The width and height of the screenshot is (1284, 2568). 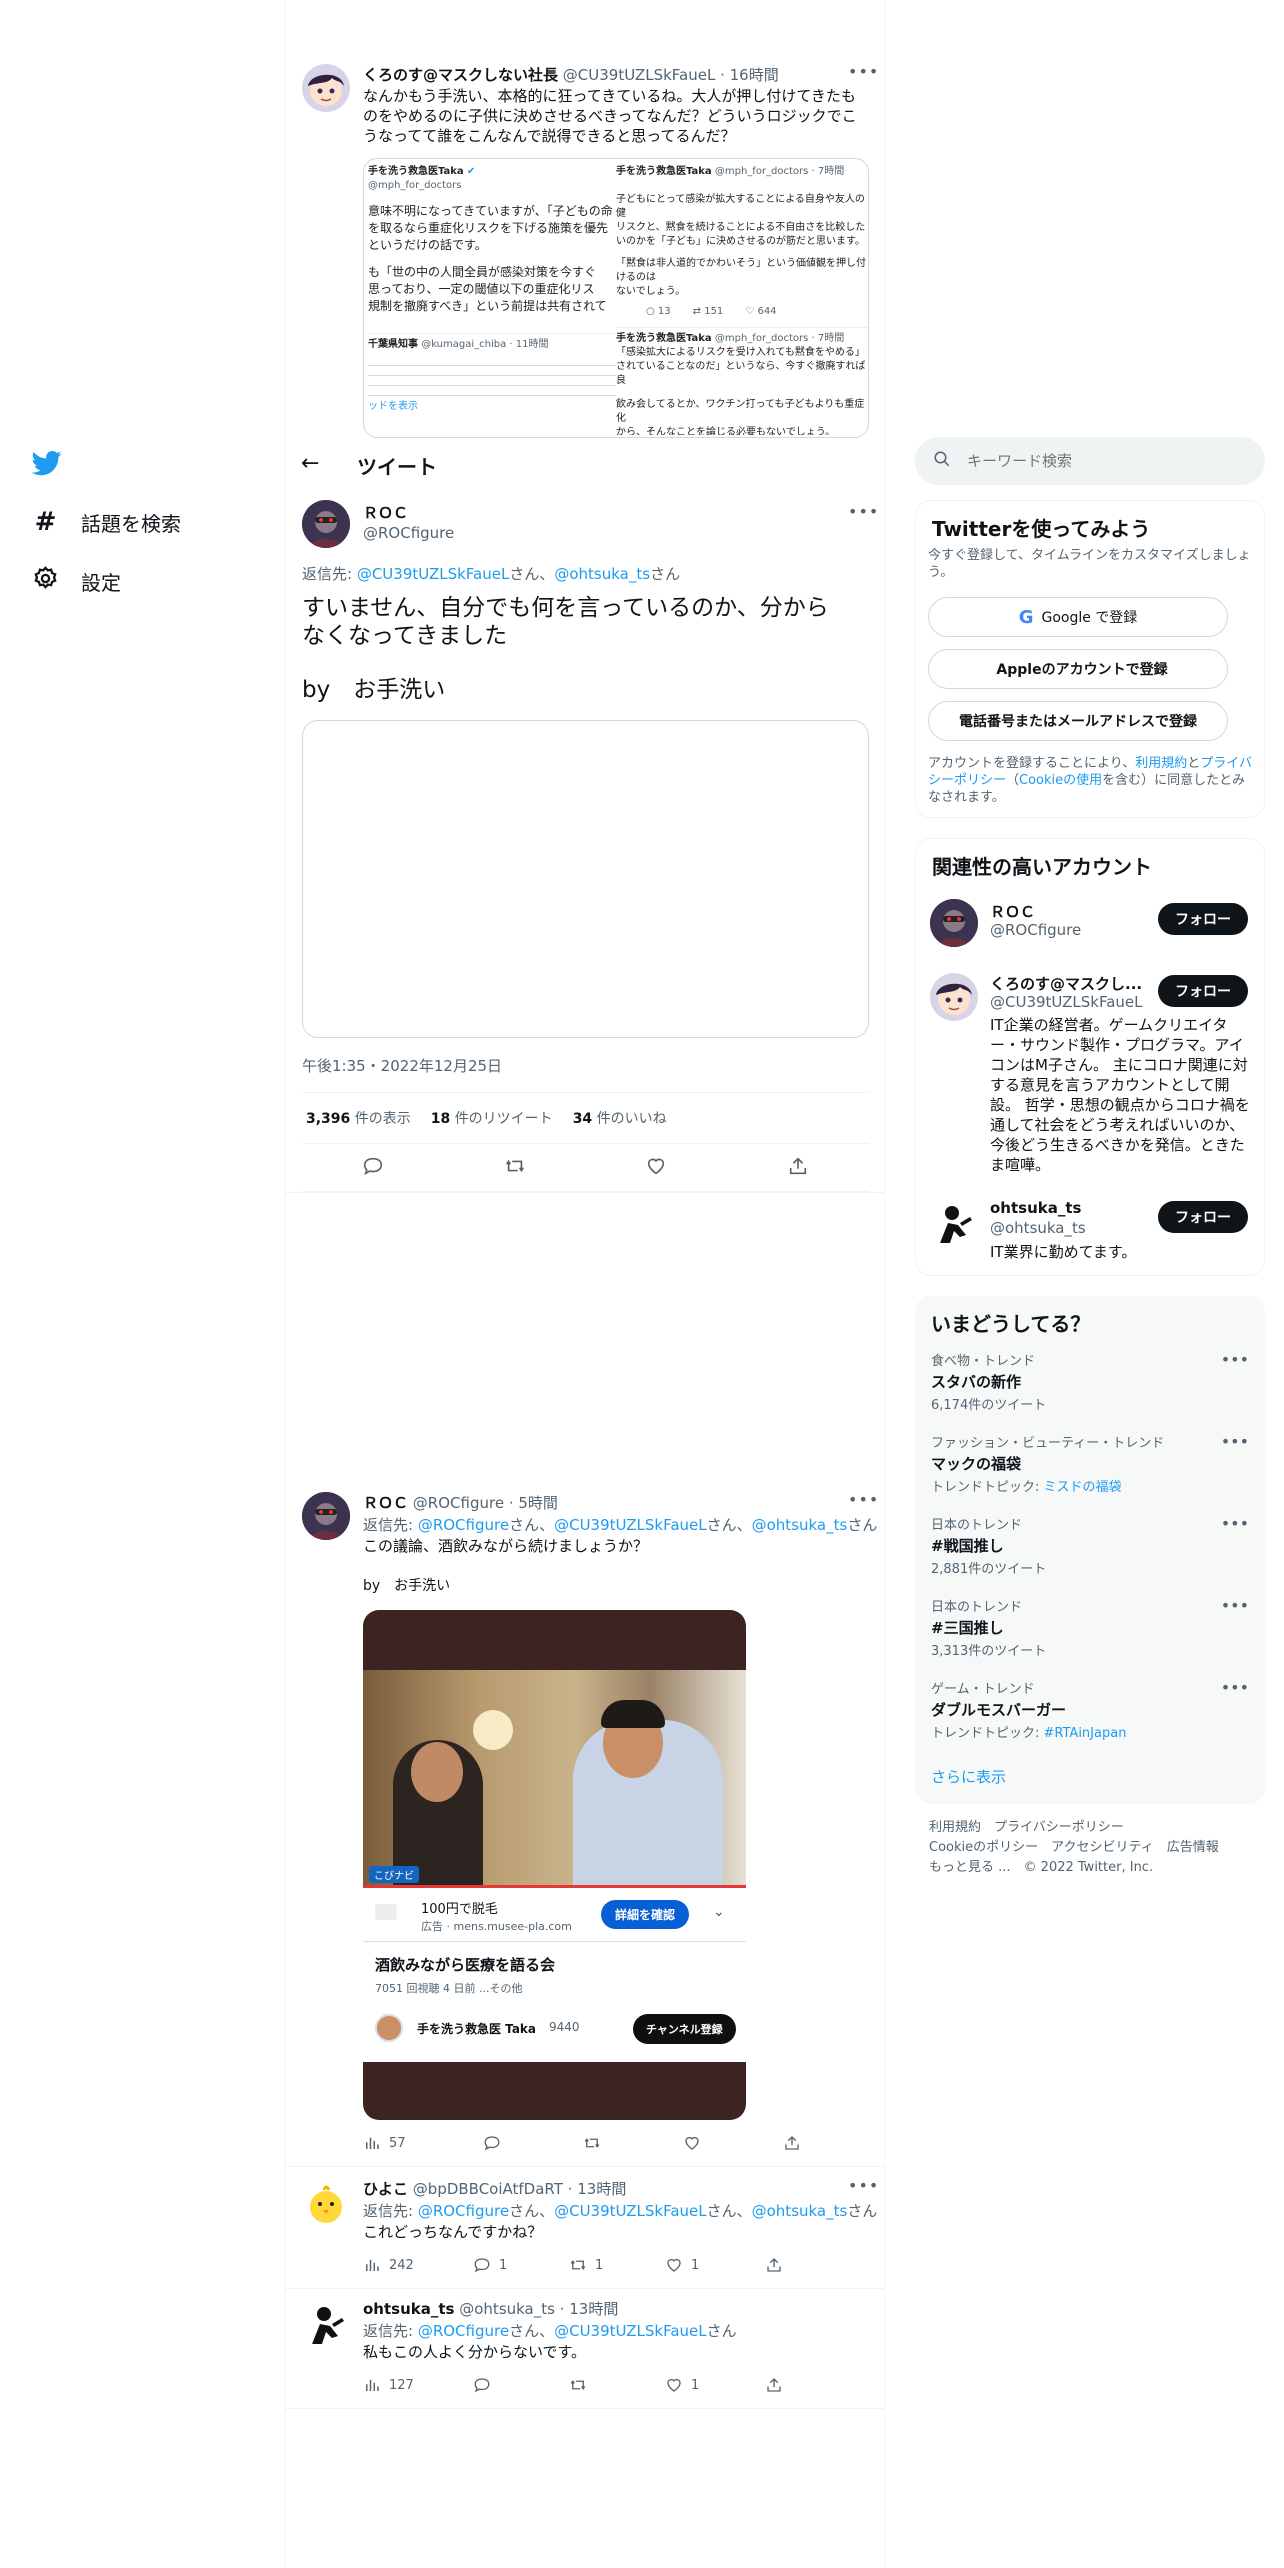 What do you see at coordinates (645, 1914) in the screenshot?
I see `ad-cta-button: 詳細を確認` at bounding box center [645, 1914].